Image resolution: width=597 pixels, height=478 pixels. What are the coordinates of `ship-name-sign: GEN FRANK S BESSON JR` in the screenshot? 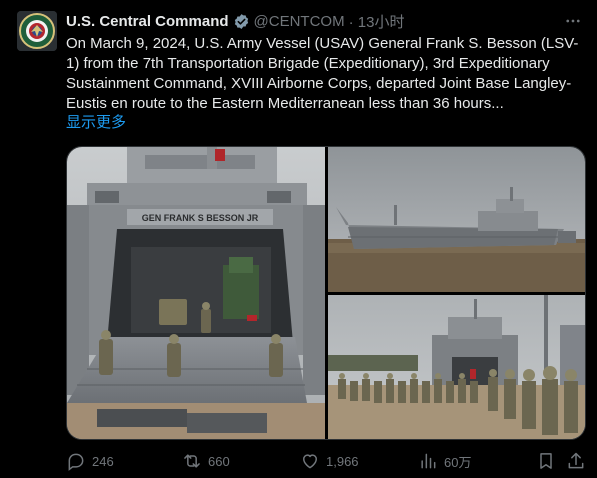 It's located at (200, 218).